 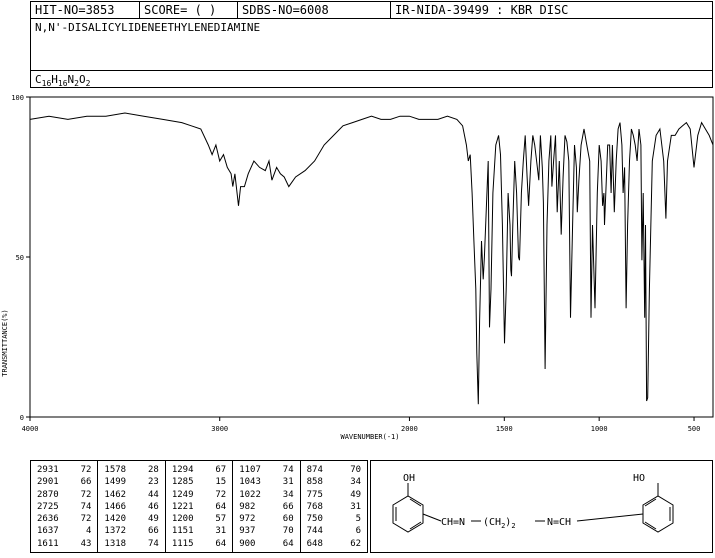 What do you see at coordinates (115, 482) in the screenshot?
I see `peak-wavenumber: 1499` at bounding box center [115, 482].